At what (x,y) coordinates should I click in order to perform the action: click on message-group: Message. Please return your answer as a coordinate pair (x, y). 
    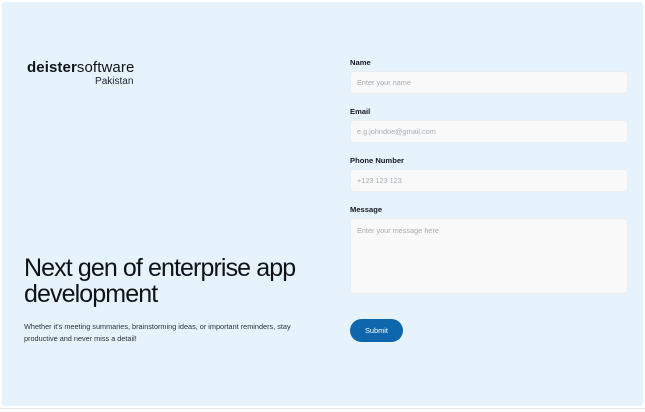
    Looking at the image, I should click on (489, 249).